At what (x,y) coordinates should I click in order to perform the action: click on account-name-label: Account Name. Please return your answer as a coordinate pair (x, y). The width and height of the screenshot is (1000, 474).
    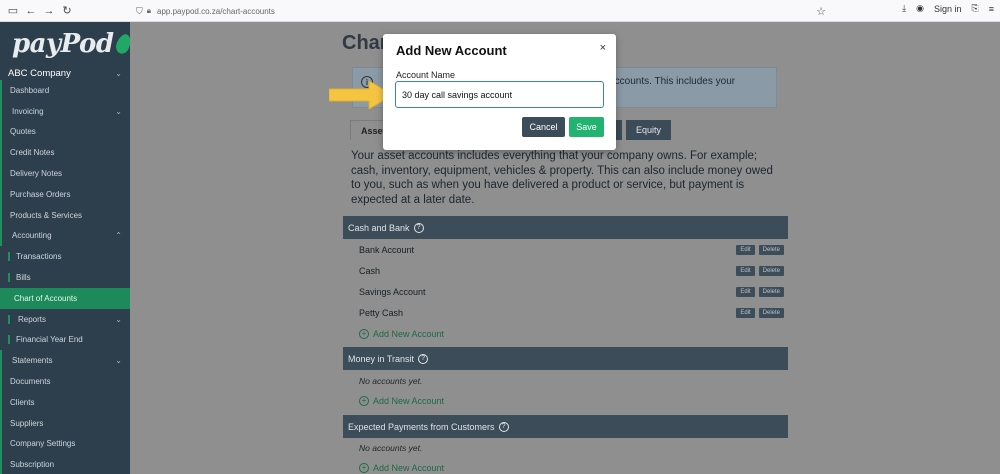
    Looking at the image, I should click on (426, 75).